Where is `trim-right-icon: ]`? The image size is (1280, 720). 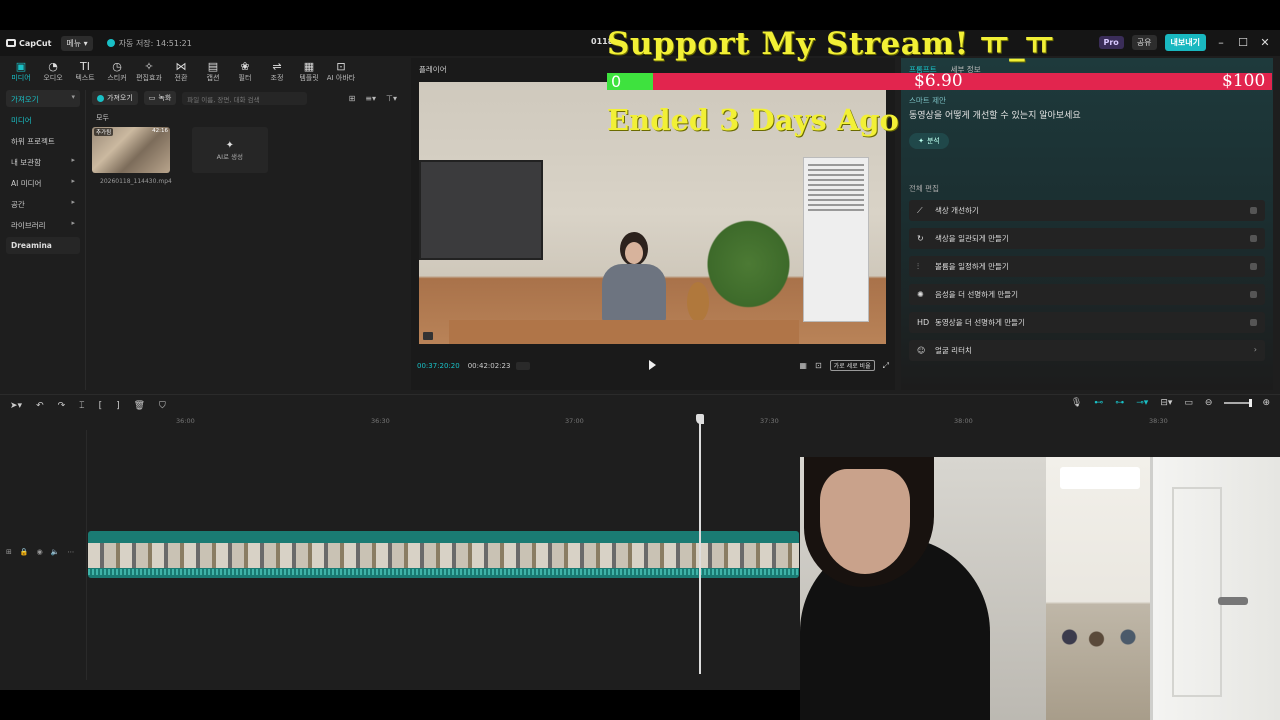
trim-right-icon: ] is located at coordinates (118, 406).